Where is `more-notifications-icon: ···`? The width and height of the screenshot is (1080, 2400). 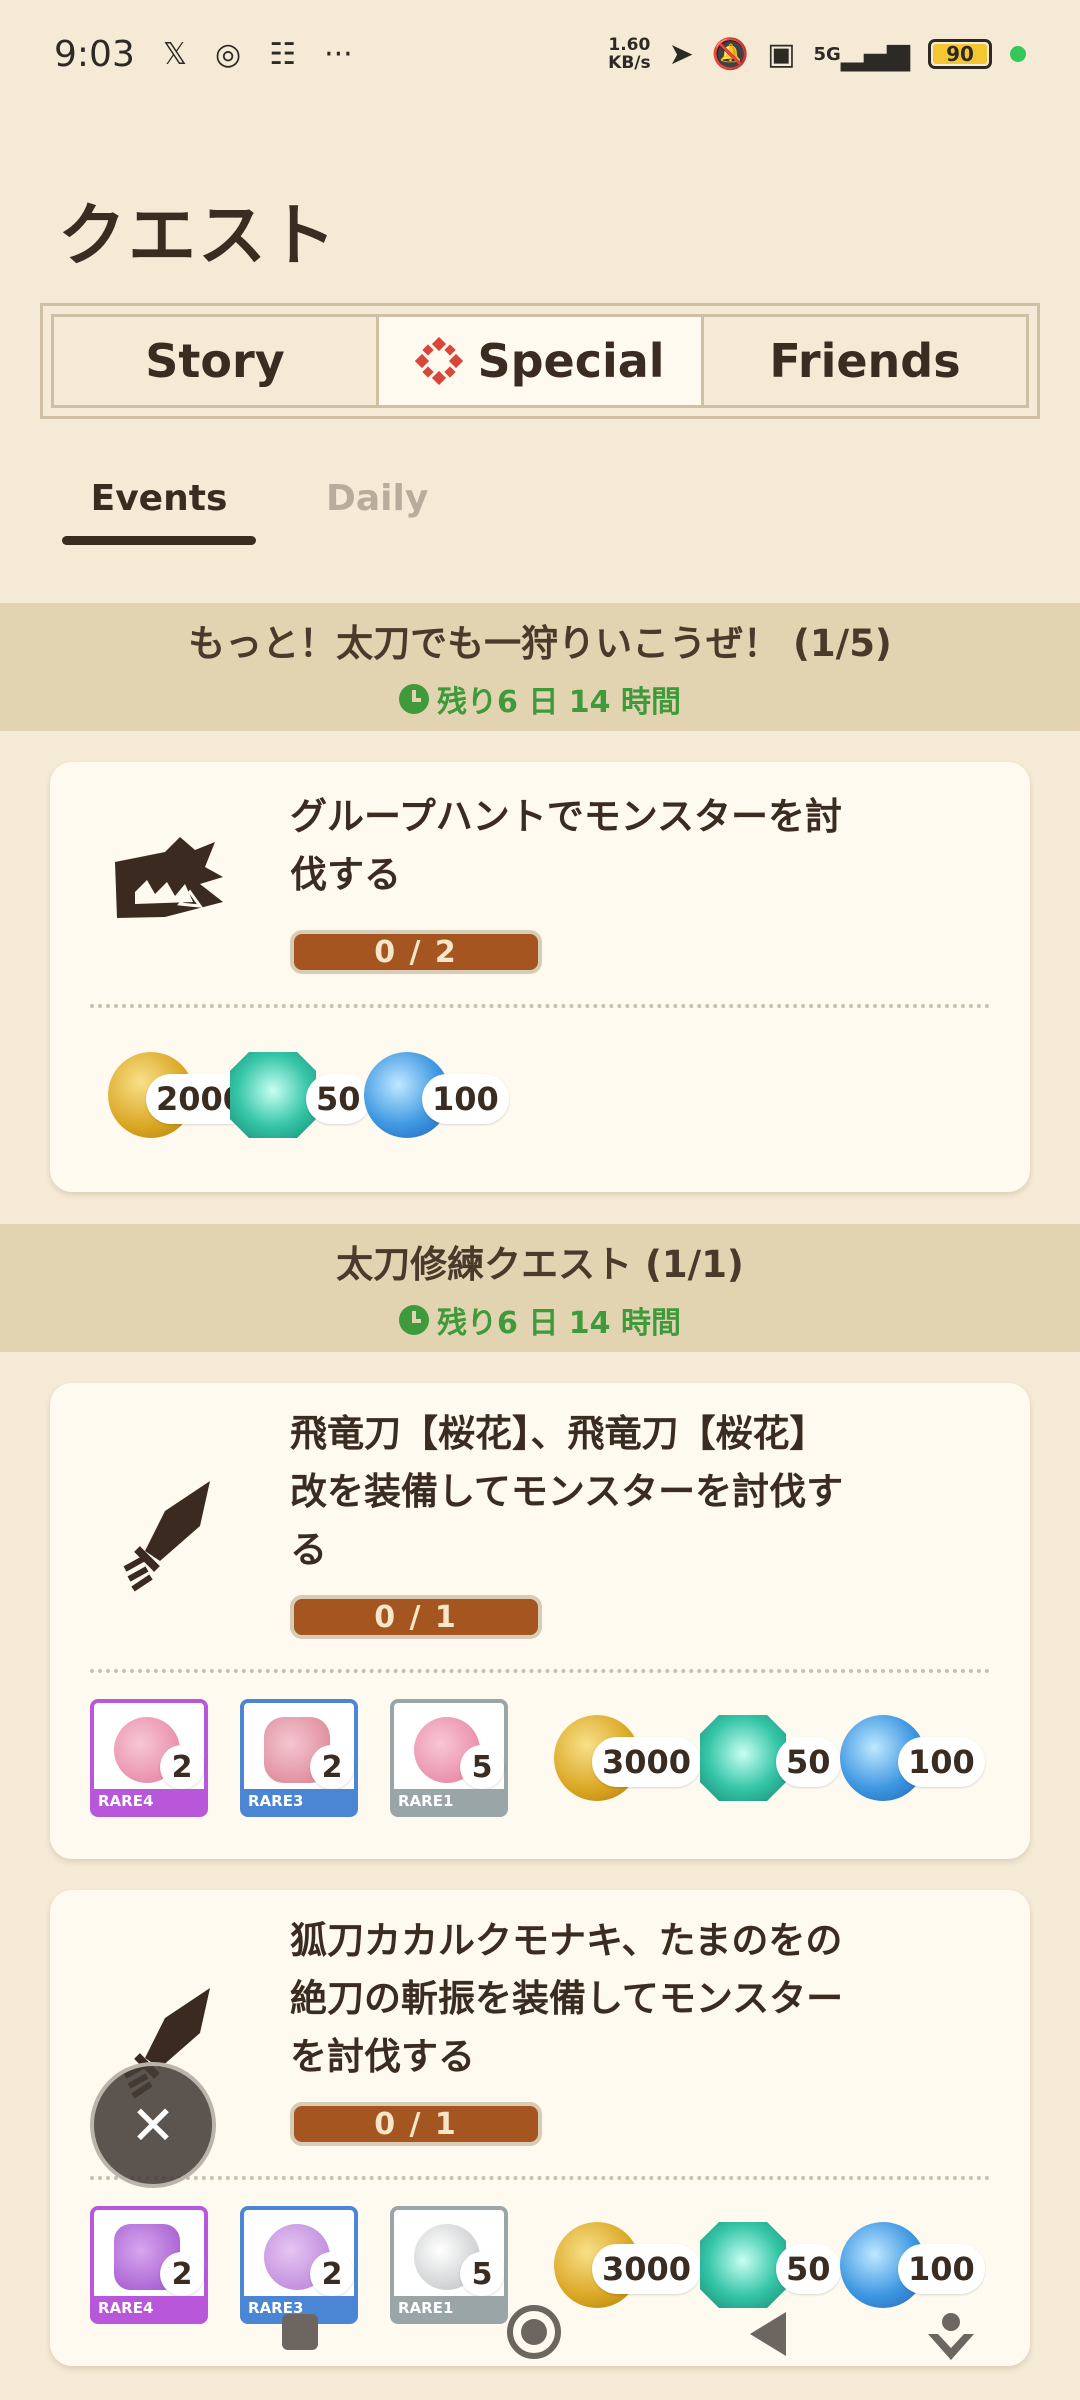
more-notifications-icon: ··· is located at coordinates (338, 54).